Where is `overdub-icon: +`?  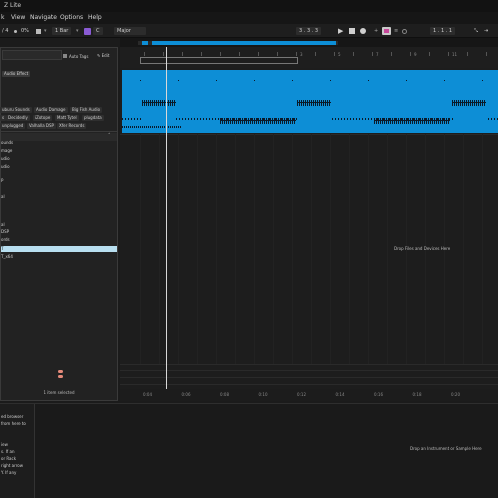
overdub-icon: + is located at coordinates (376, 31).